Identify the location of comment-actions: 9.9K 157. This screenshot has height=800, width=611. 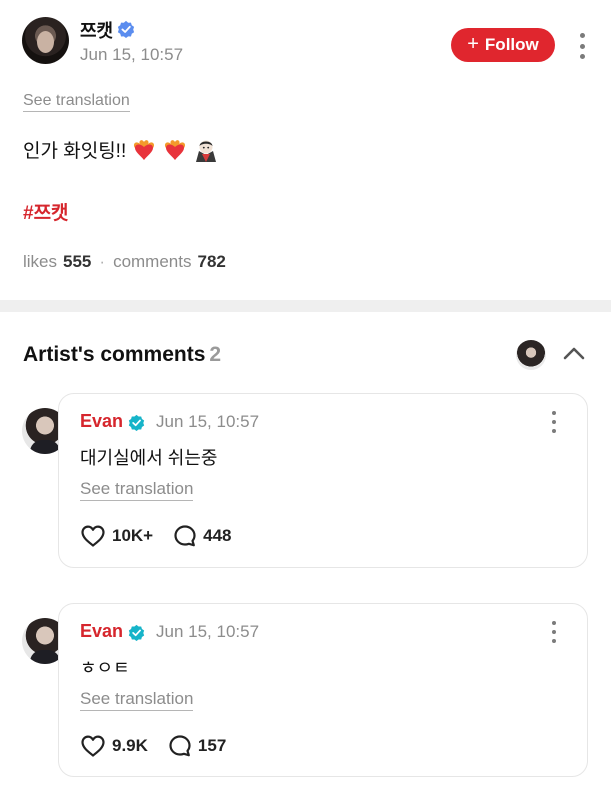
(163, 746).